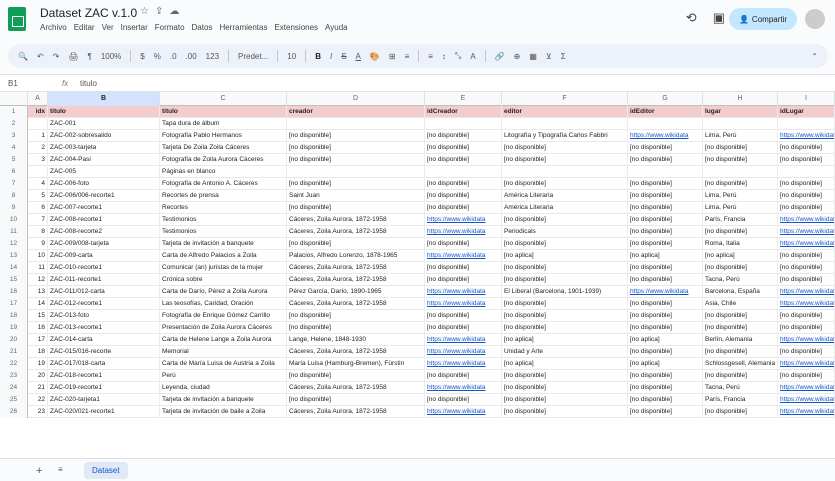  Describe the element at coordinates (14, 376) in the screenshot. I see `row-number: 23` at that location.